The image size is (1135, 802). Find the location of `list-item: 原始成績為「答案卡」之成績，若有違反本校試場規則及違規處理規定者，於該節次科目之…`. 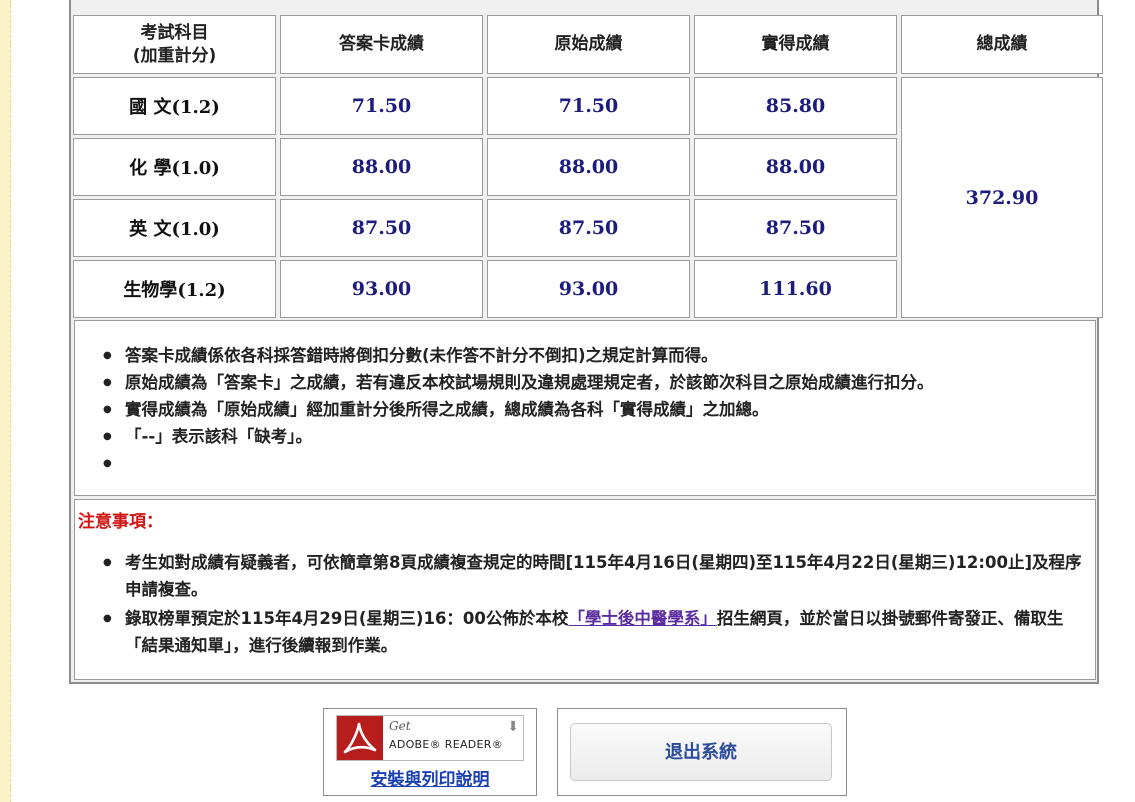

list-item: 原始成績為「答案卡」之成績，若有違反本校試場規則及違規處理規定者，於該節次科目之… is located at coordinates (585, 385).